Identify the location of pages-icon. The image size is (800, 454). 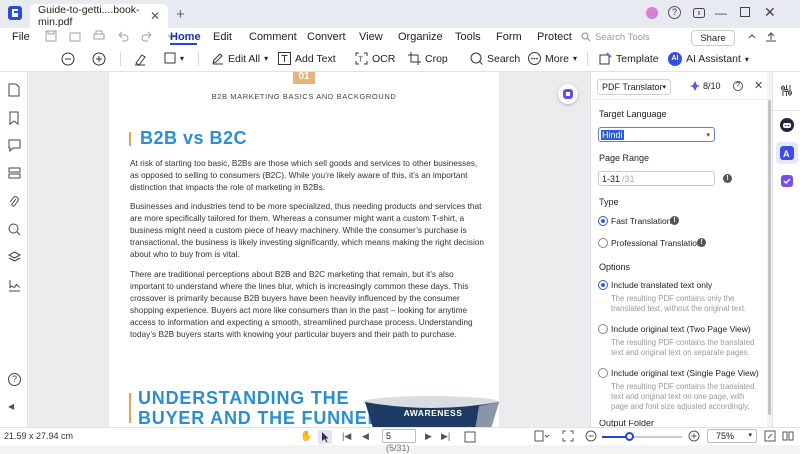
(14, 90).